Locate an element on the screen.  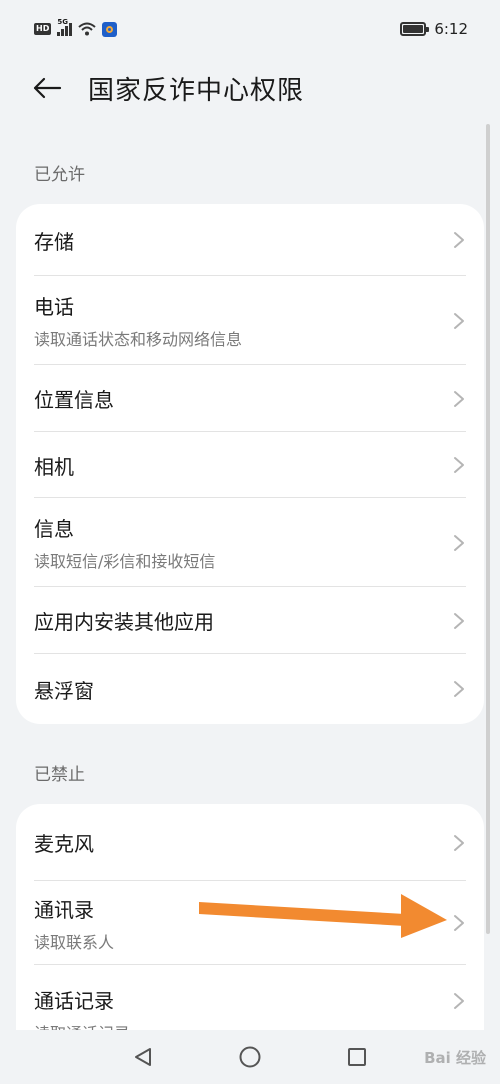
permission-row-camera: 相机 is located at coordinates (250, 465).